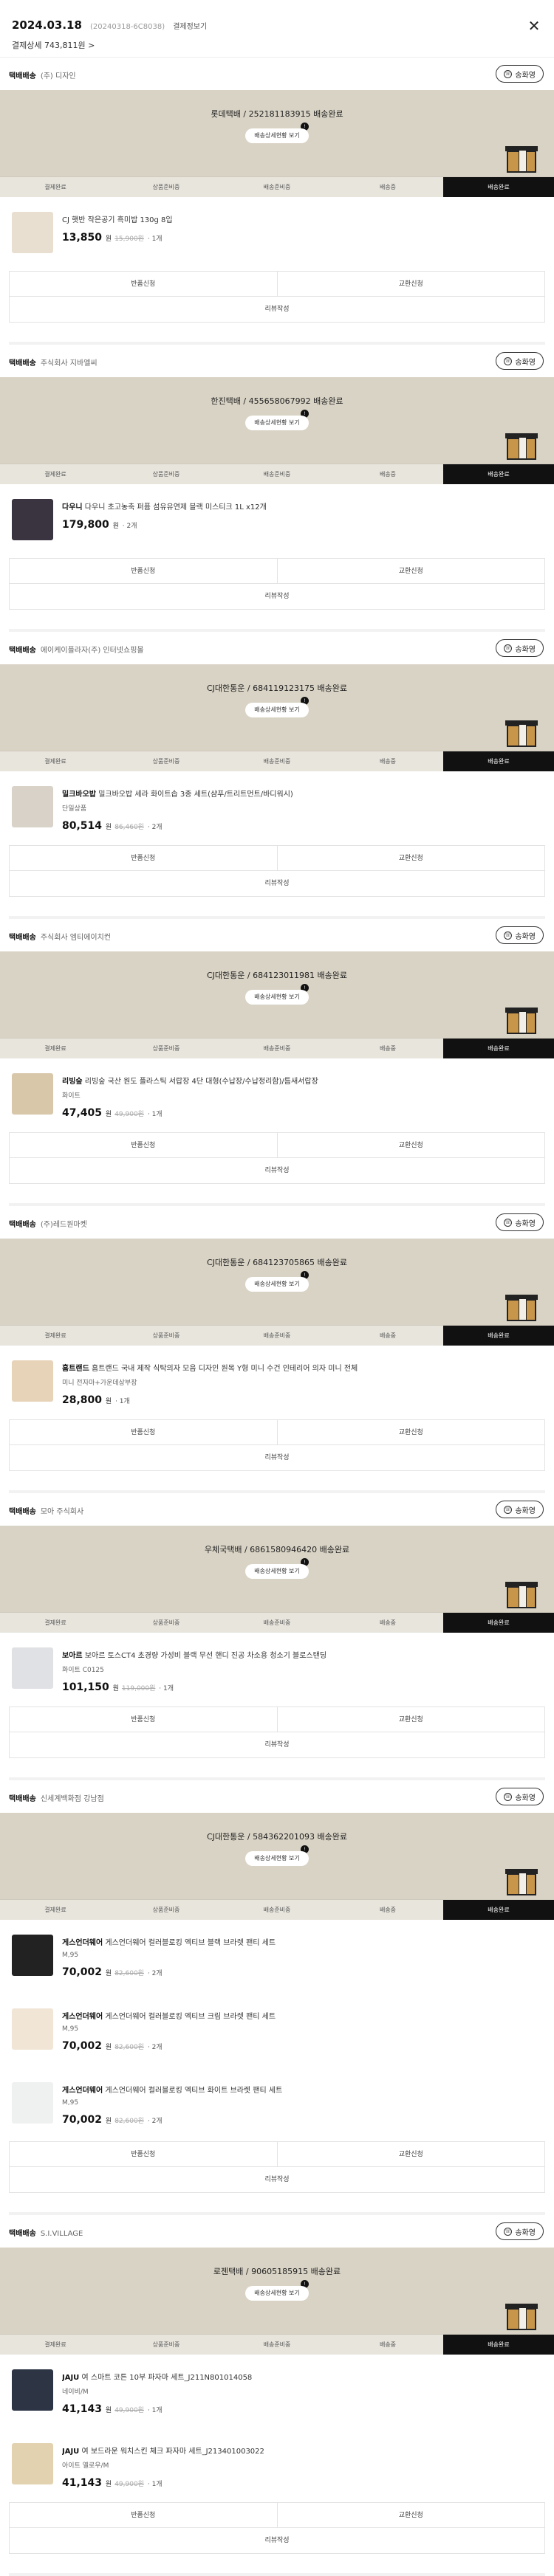 This screenshot has height=2576, width=554. Describe the element at coordinates (85, 1687) in the screenshot. I see `product-price: 101,150` at that location.